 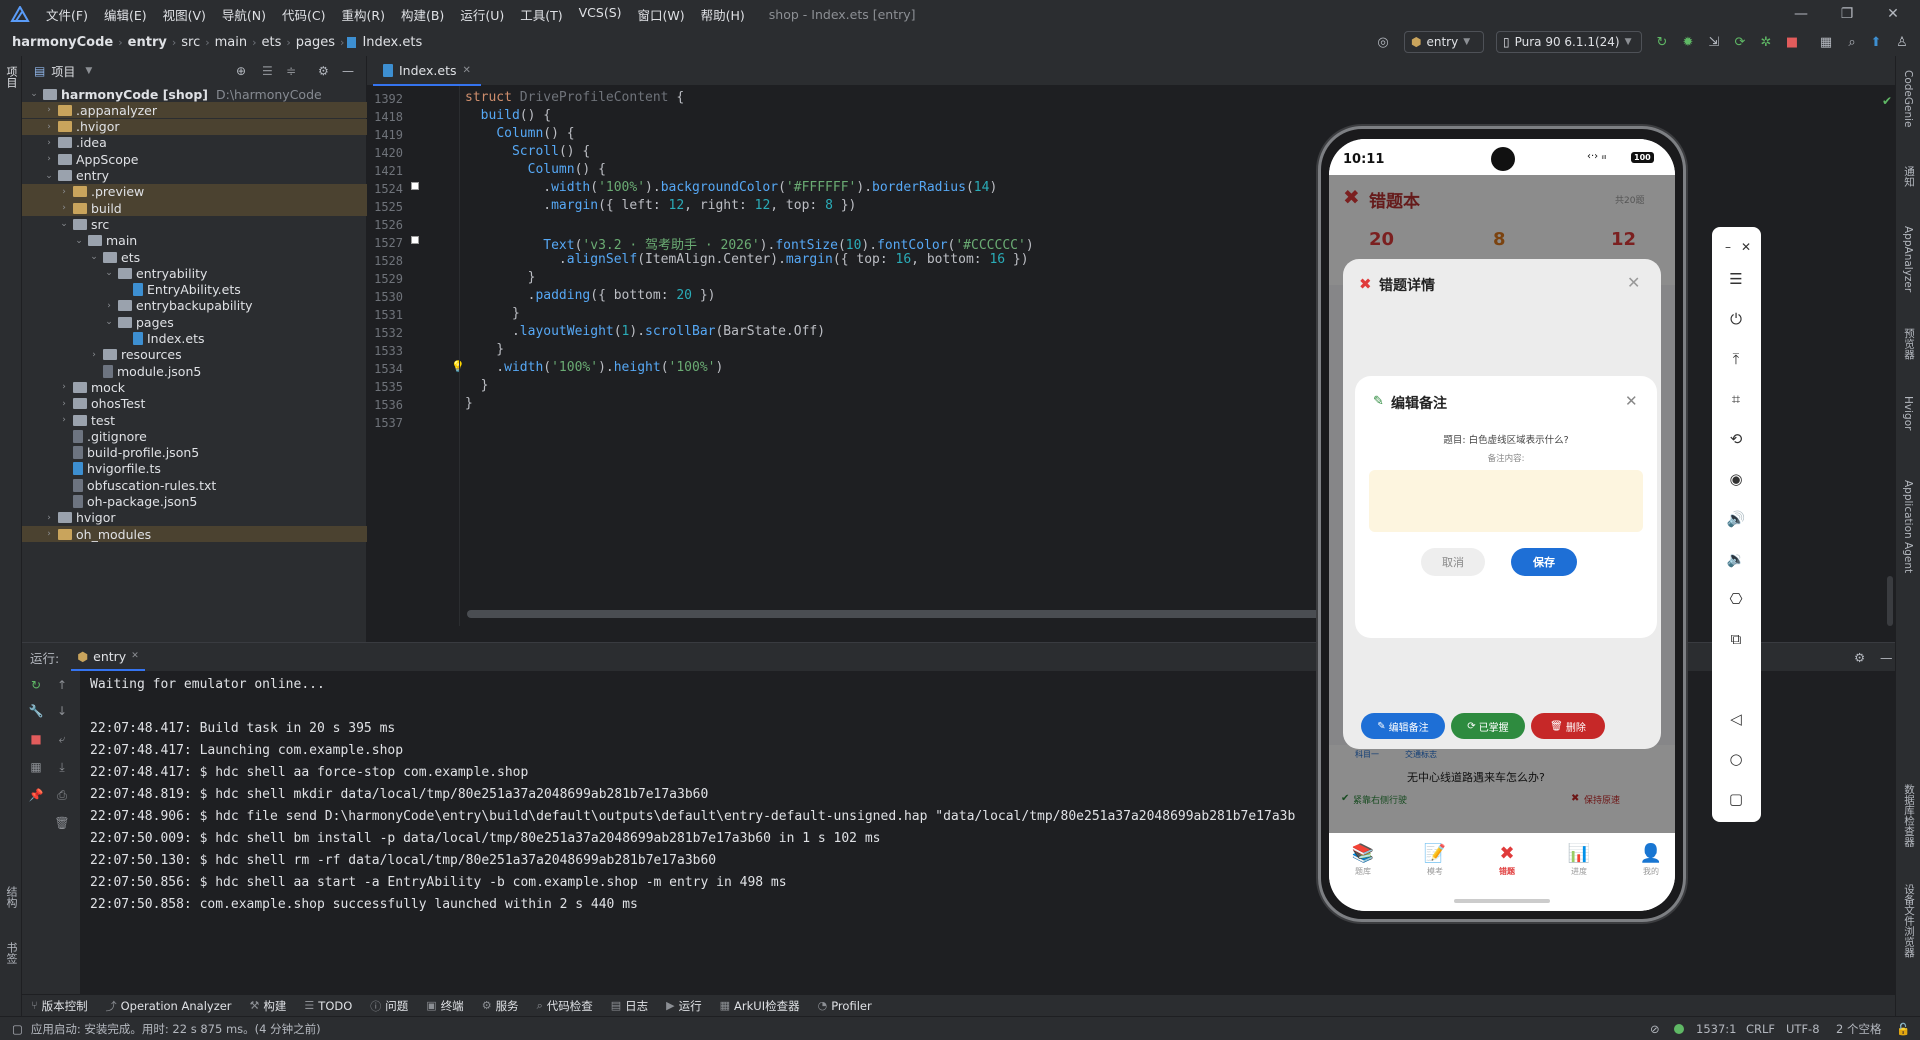 I want to click on tree-item: build-profile.json5, so click(x=194, y=453).